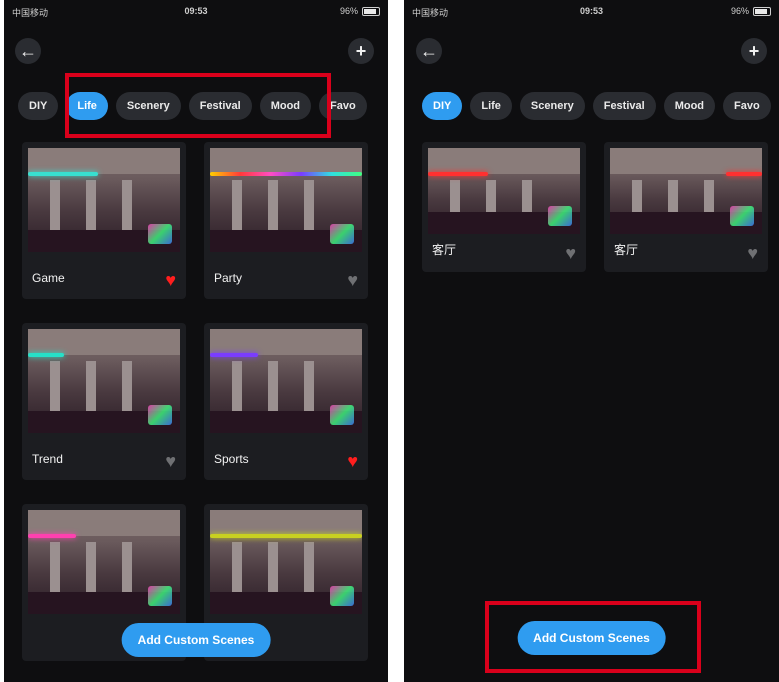  Describe the element at coordinates (231, 459) in the screenshot. I see `scene-label: Sports` at that location.